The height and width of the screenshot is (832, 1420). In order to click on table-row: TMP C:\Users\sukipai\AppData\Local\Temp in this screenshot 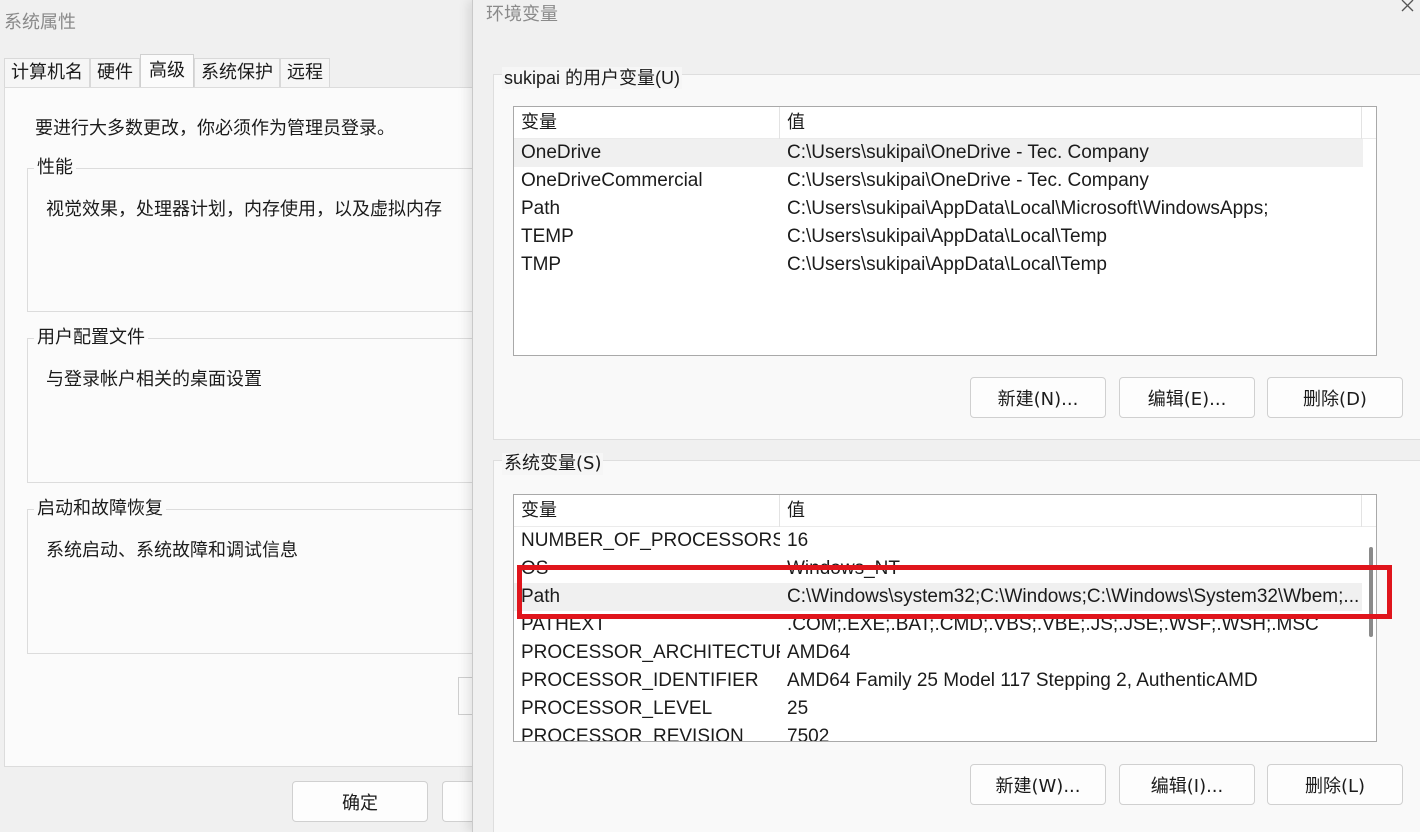, I will do `click(945, 265)`.